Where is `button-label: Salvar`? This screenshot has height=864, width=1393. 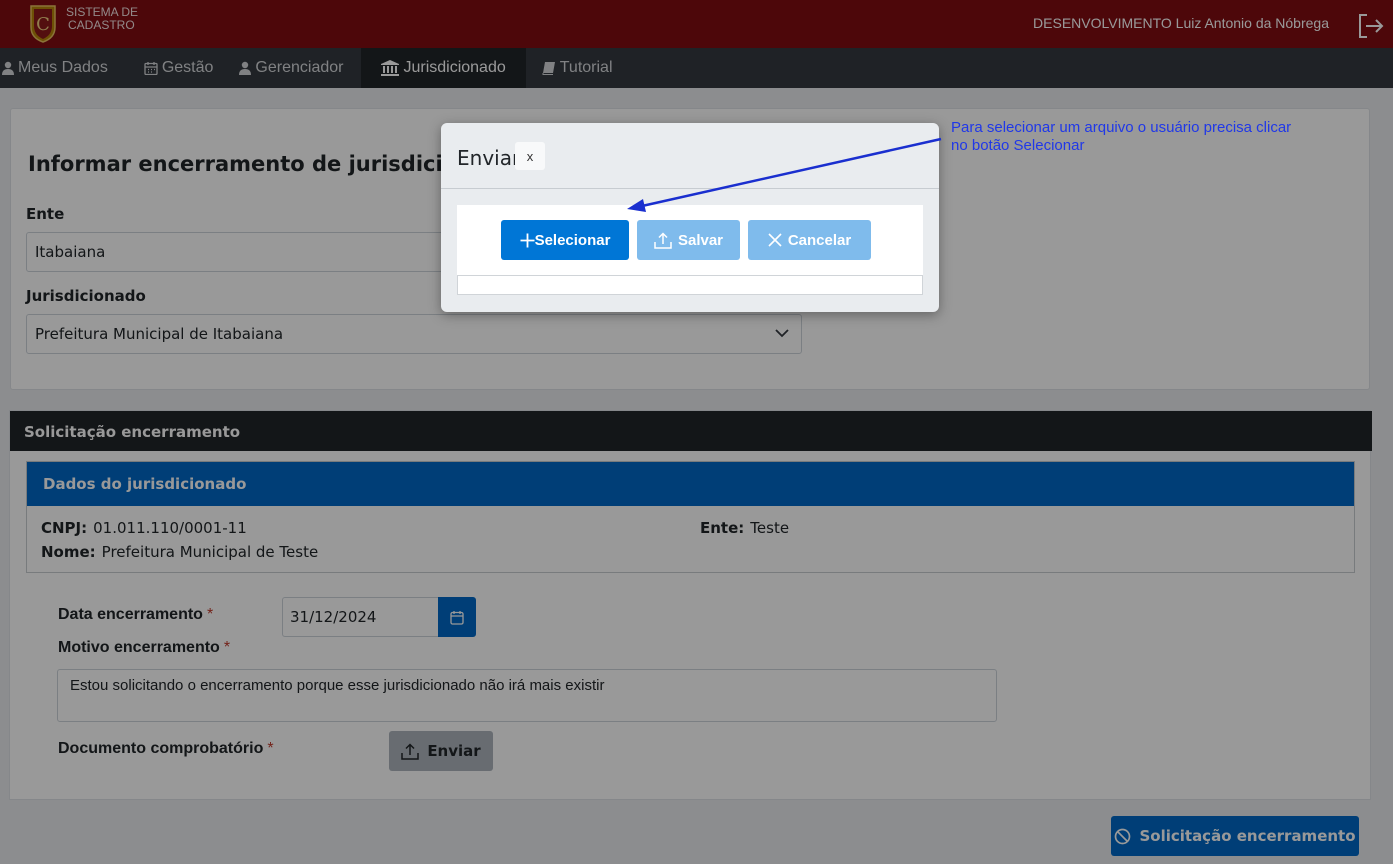 button-label: Salvar is located at coordinates (700, 240).